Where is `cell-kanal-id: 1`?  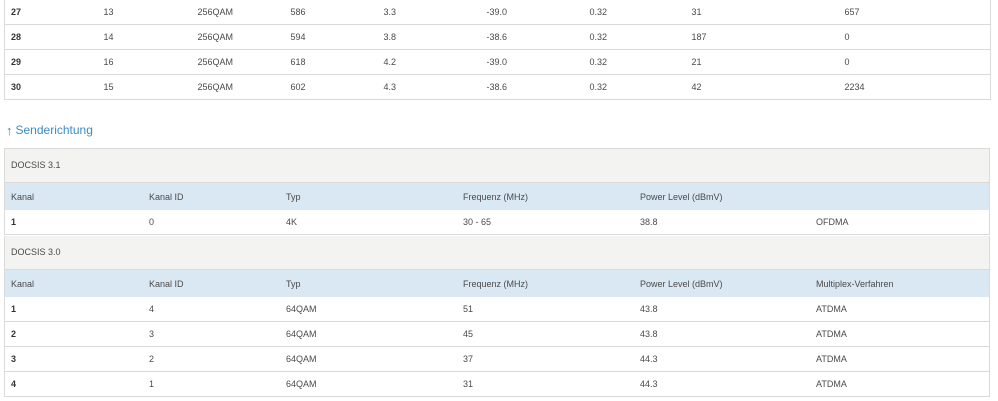 cell-kanal-id: 1 is located at coordinates (211, 384).